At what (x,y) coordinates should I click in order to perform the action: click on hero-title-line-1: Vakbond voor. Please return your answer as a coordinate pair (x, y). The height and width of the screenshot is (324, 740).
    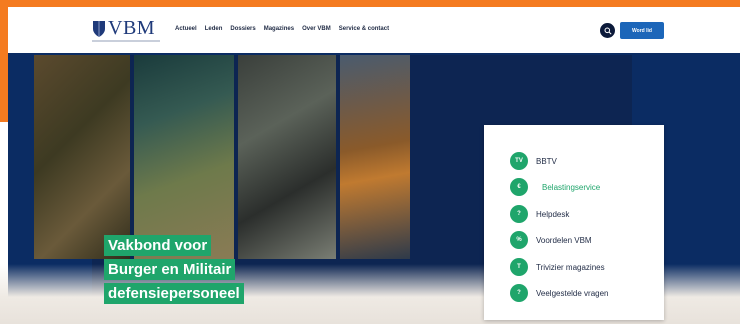
    Looking at the image, I should click on (158, 245).